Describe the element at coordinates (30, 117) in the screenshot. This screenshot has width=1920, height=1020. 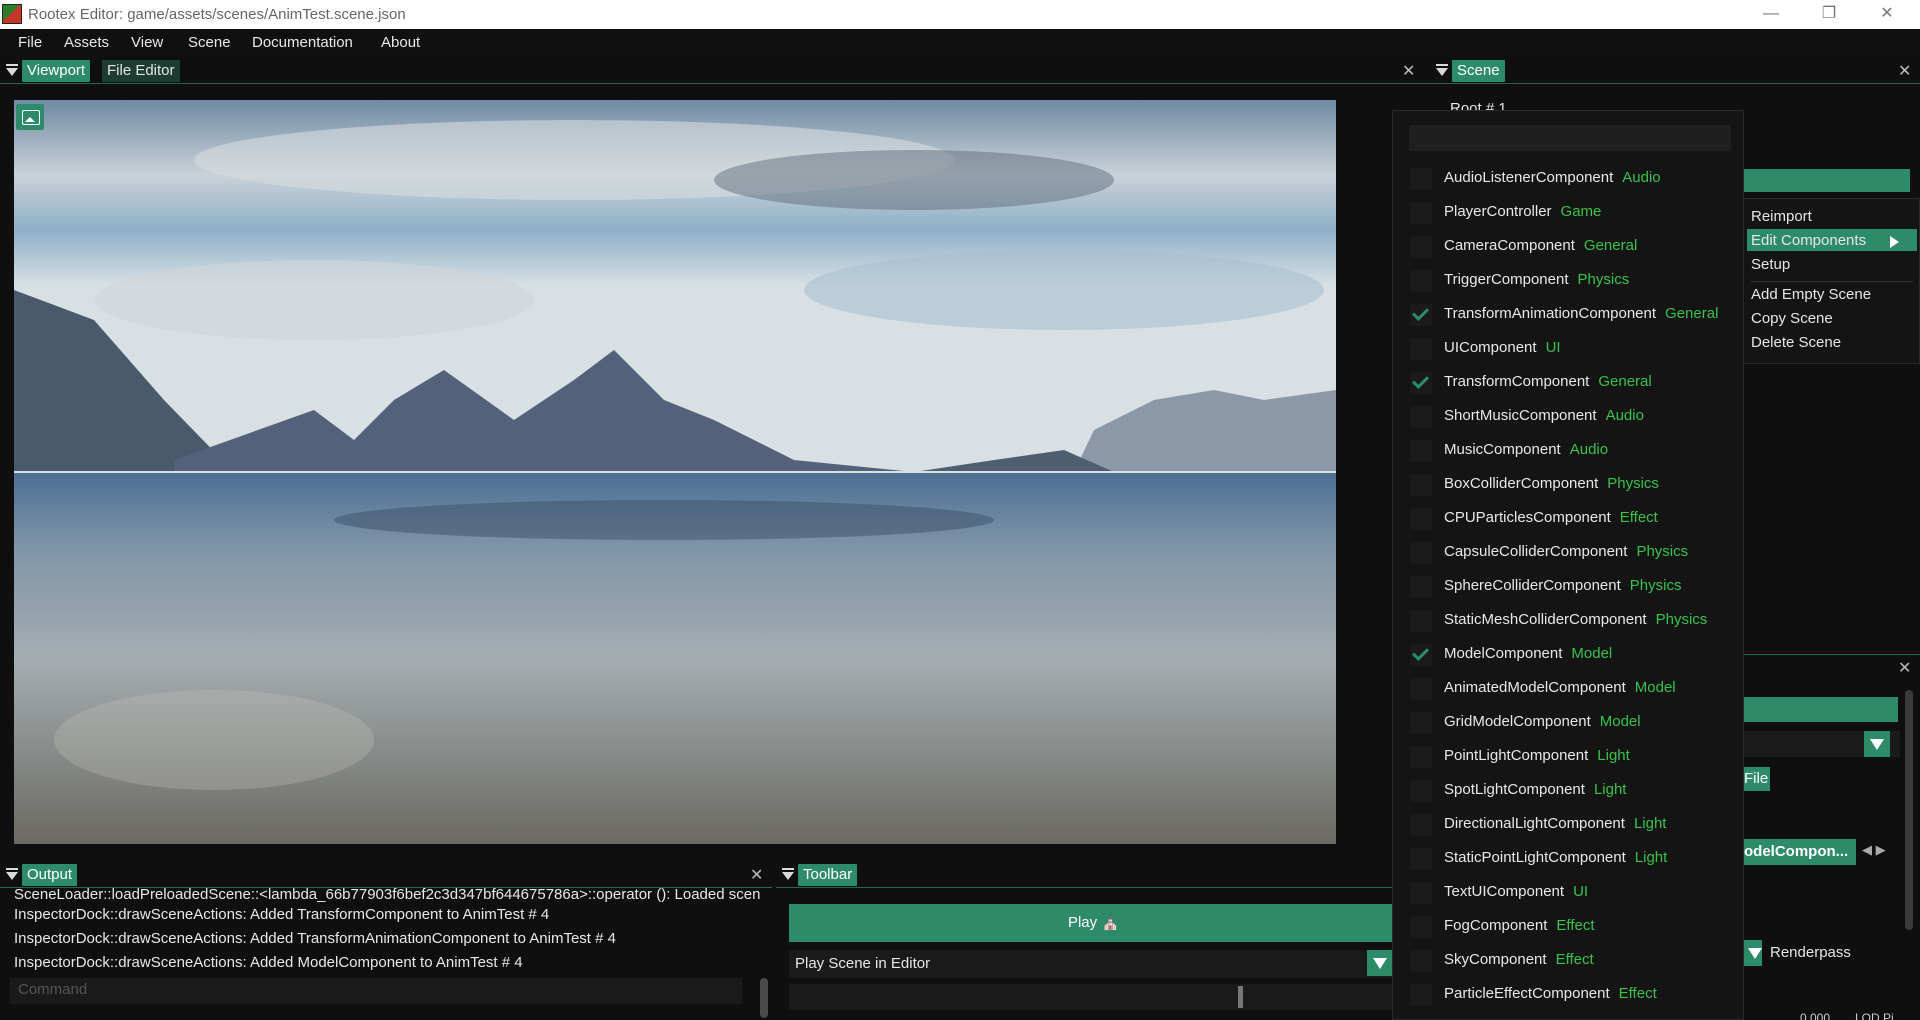
I see `image-icon` at that location.